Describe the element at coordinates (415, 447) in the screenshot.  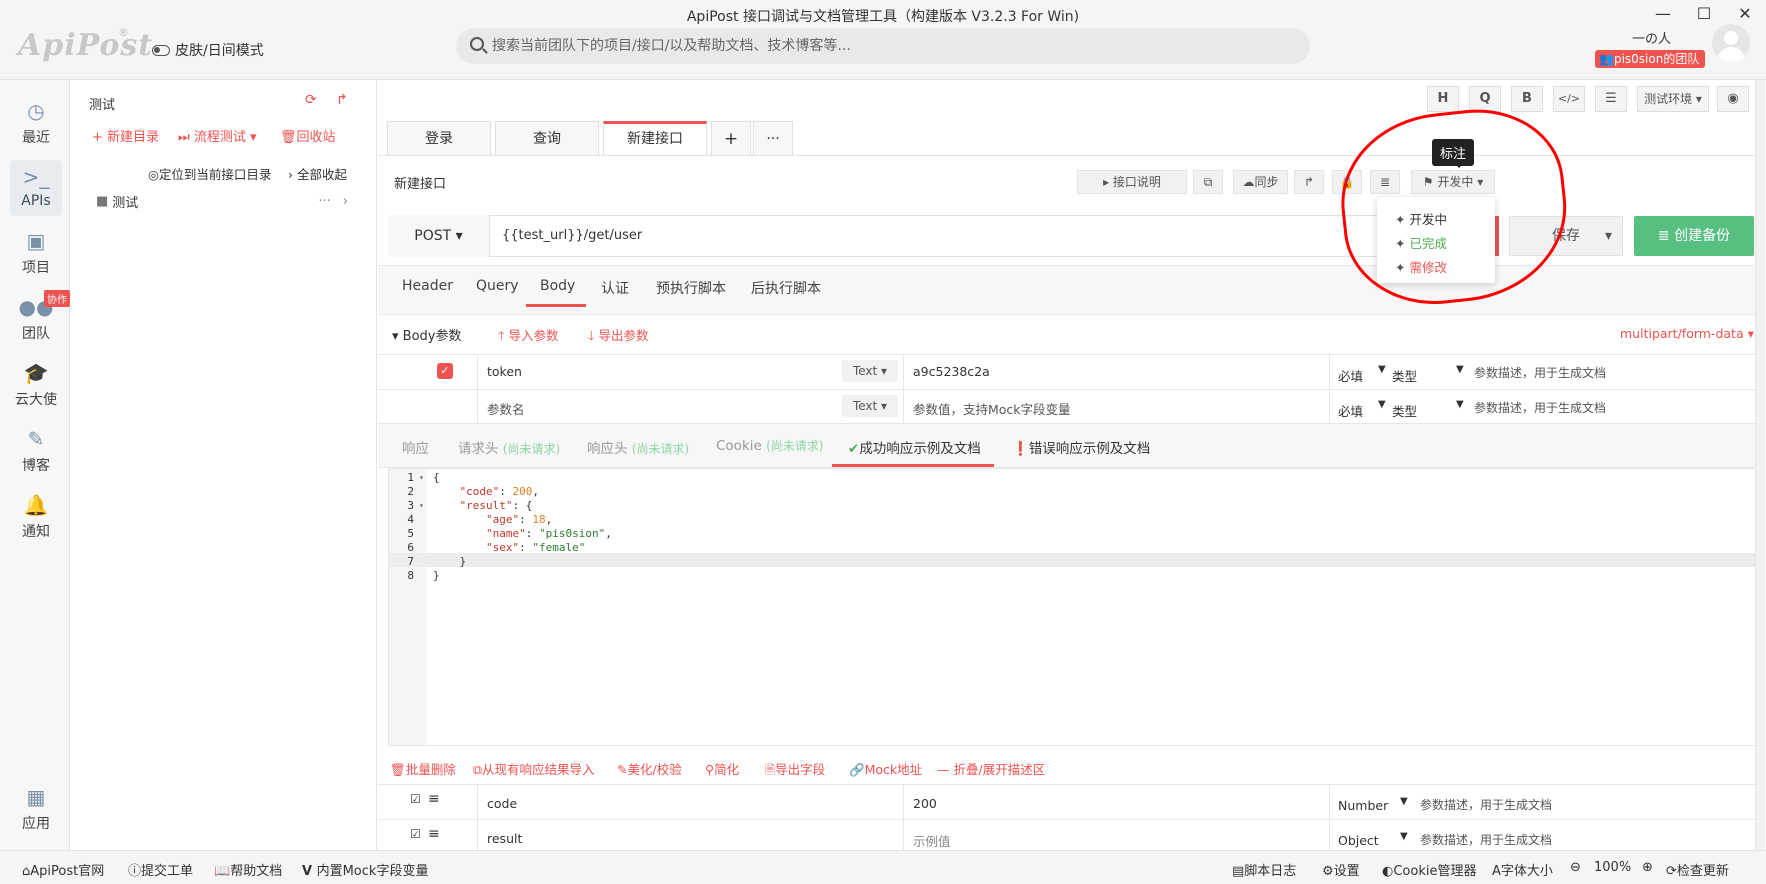
I see `tab-response: 响应` at that location.